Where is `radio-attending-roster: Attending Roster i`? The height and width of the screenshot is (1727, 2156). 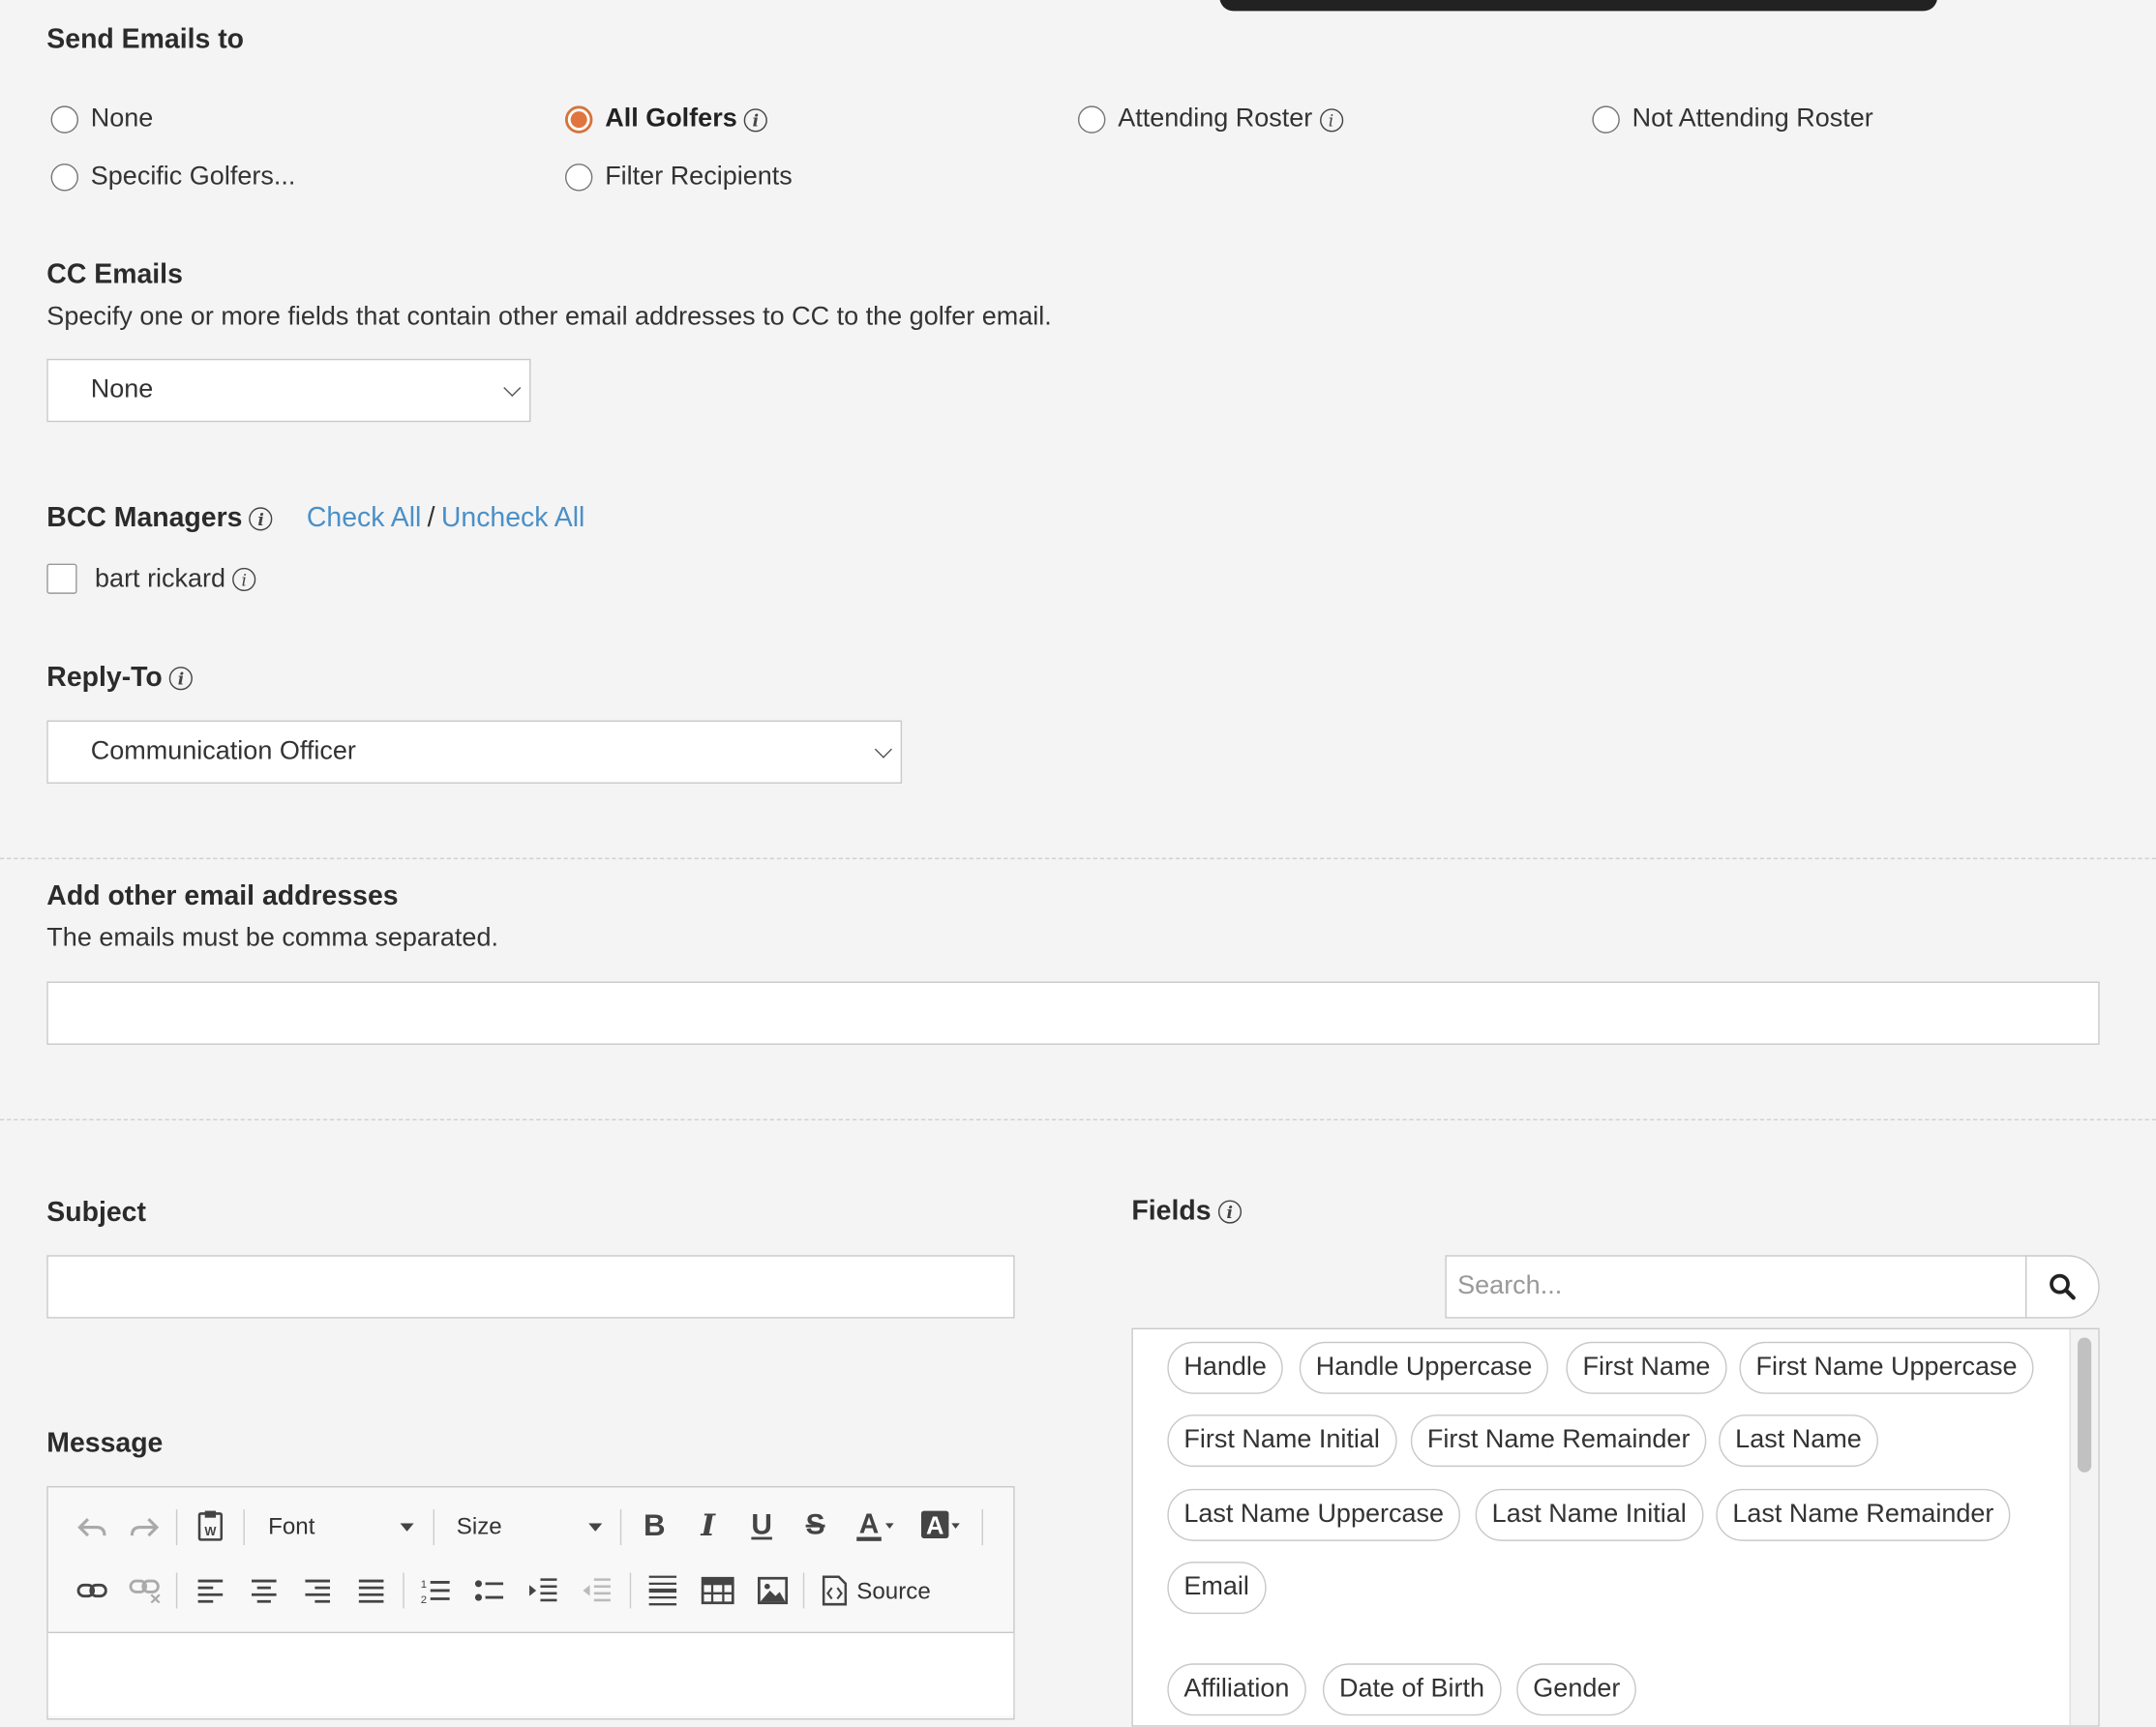 radio-attending-roster: Attending Roster i is located at coordinates (1210, 119).